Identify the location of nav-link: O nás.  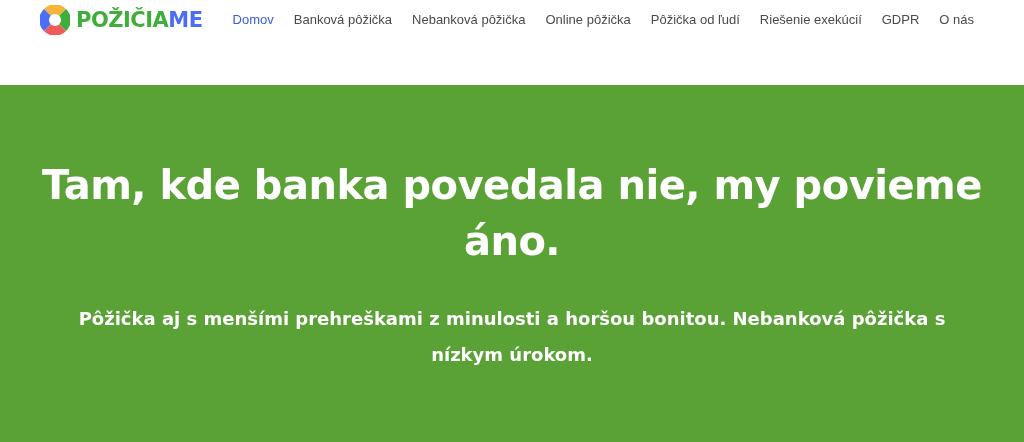
(956, 20).